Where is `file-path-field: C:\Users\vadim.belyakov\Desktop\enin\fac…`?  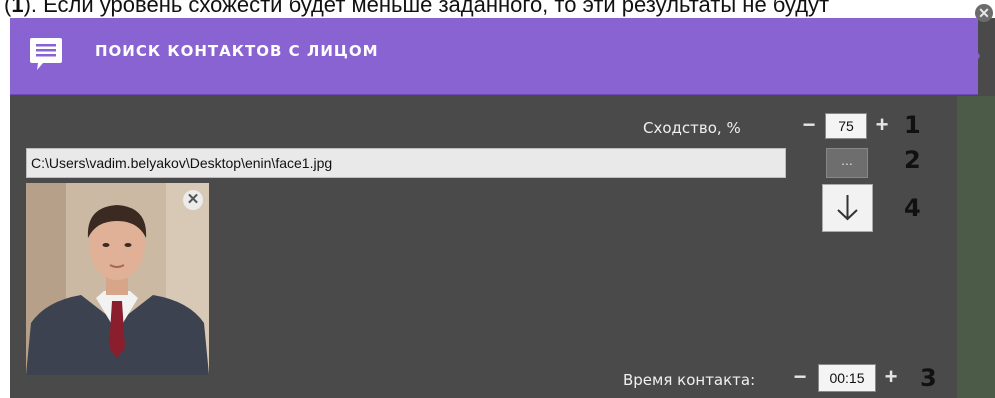
file-path-field: C:\Users\vadim.belyakov\Desktop\enin\fac… is located at coordinates (406, 163).